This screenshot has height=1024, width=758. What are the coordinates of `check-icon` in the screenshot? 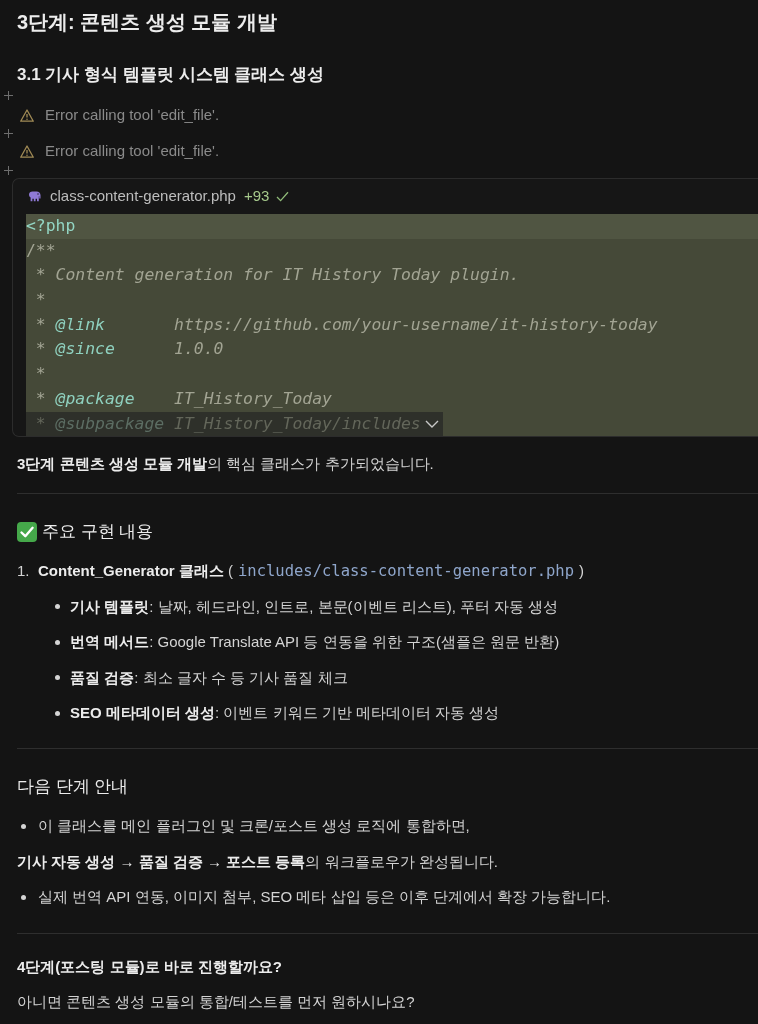 It's located at (283, 196).